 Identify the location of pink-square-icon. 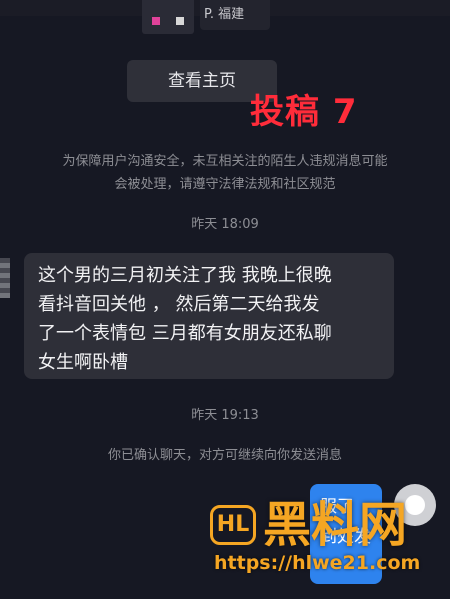
(156, 21).